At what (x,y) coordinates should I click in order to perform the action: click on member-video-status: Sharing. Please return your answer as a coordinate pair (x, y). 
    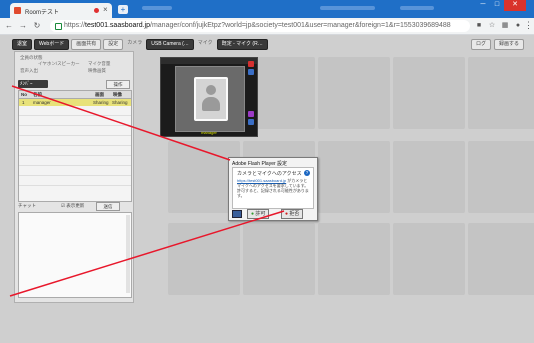
    Looking at the image, I should click on (120, 102).